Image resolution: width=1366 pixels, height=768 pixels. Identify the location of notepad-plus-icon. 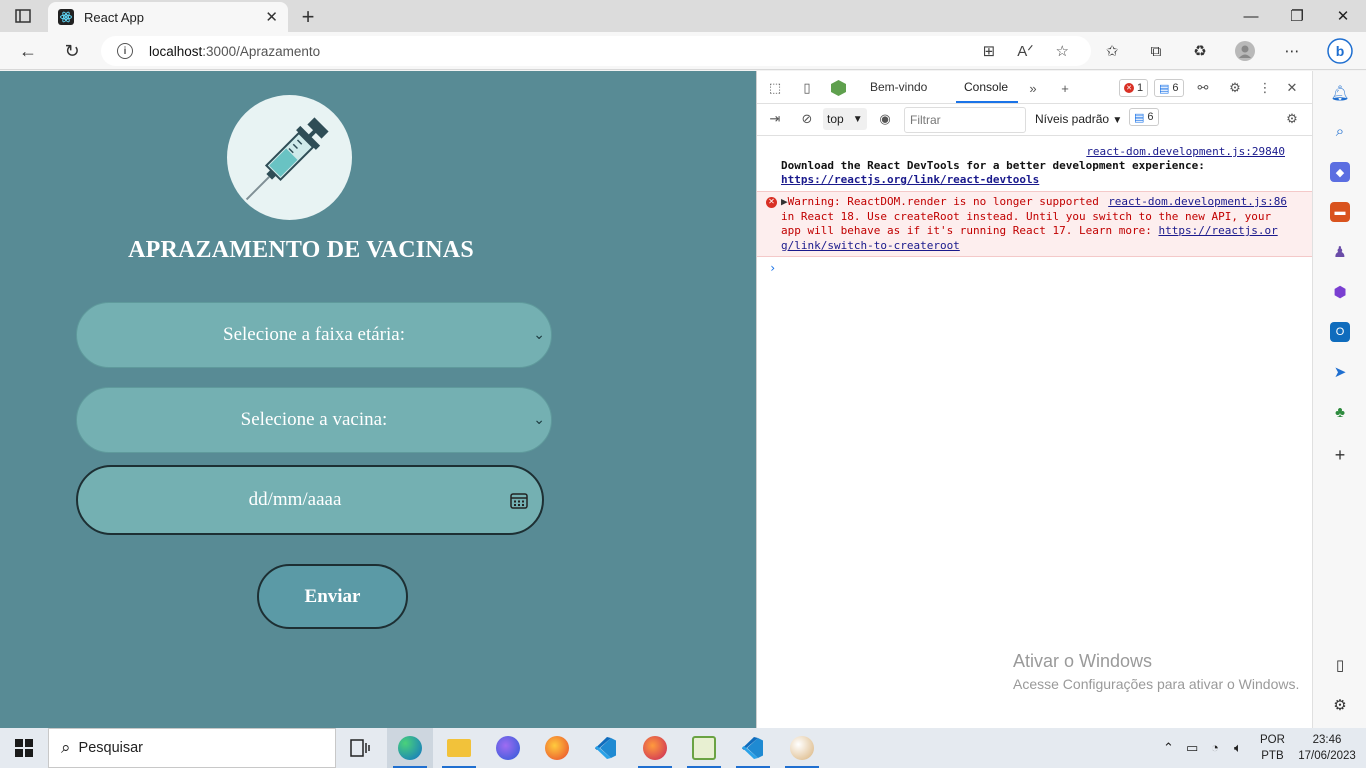
(704, 748).